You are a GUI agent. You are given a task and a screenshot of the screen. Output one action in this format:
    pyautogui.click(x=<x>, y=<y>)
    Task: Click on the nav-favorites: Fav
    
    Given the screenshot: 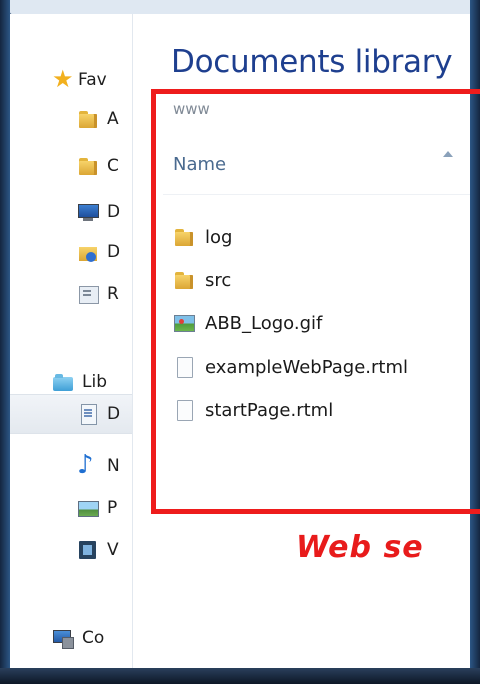 What is the action you would take?
    pyautogui.click(x=71, y=80)
    